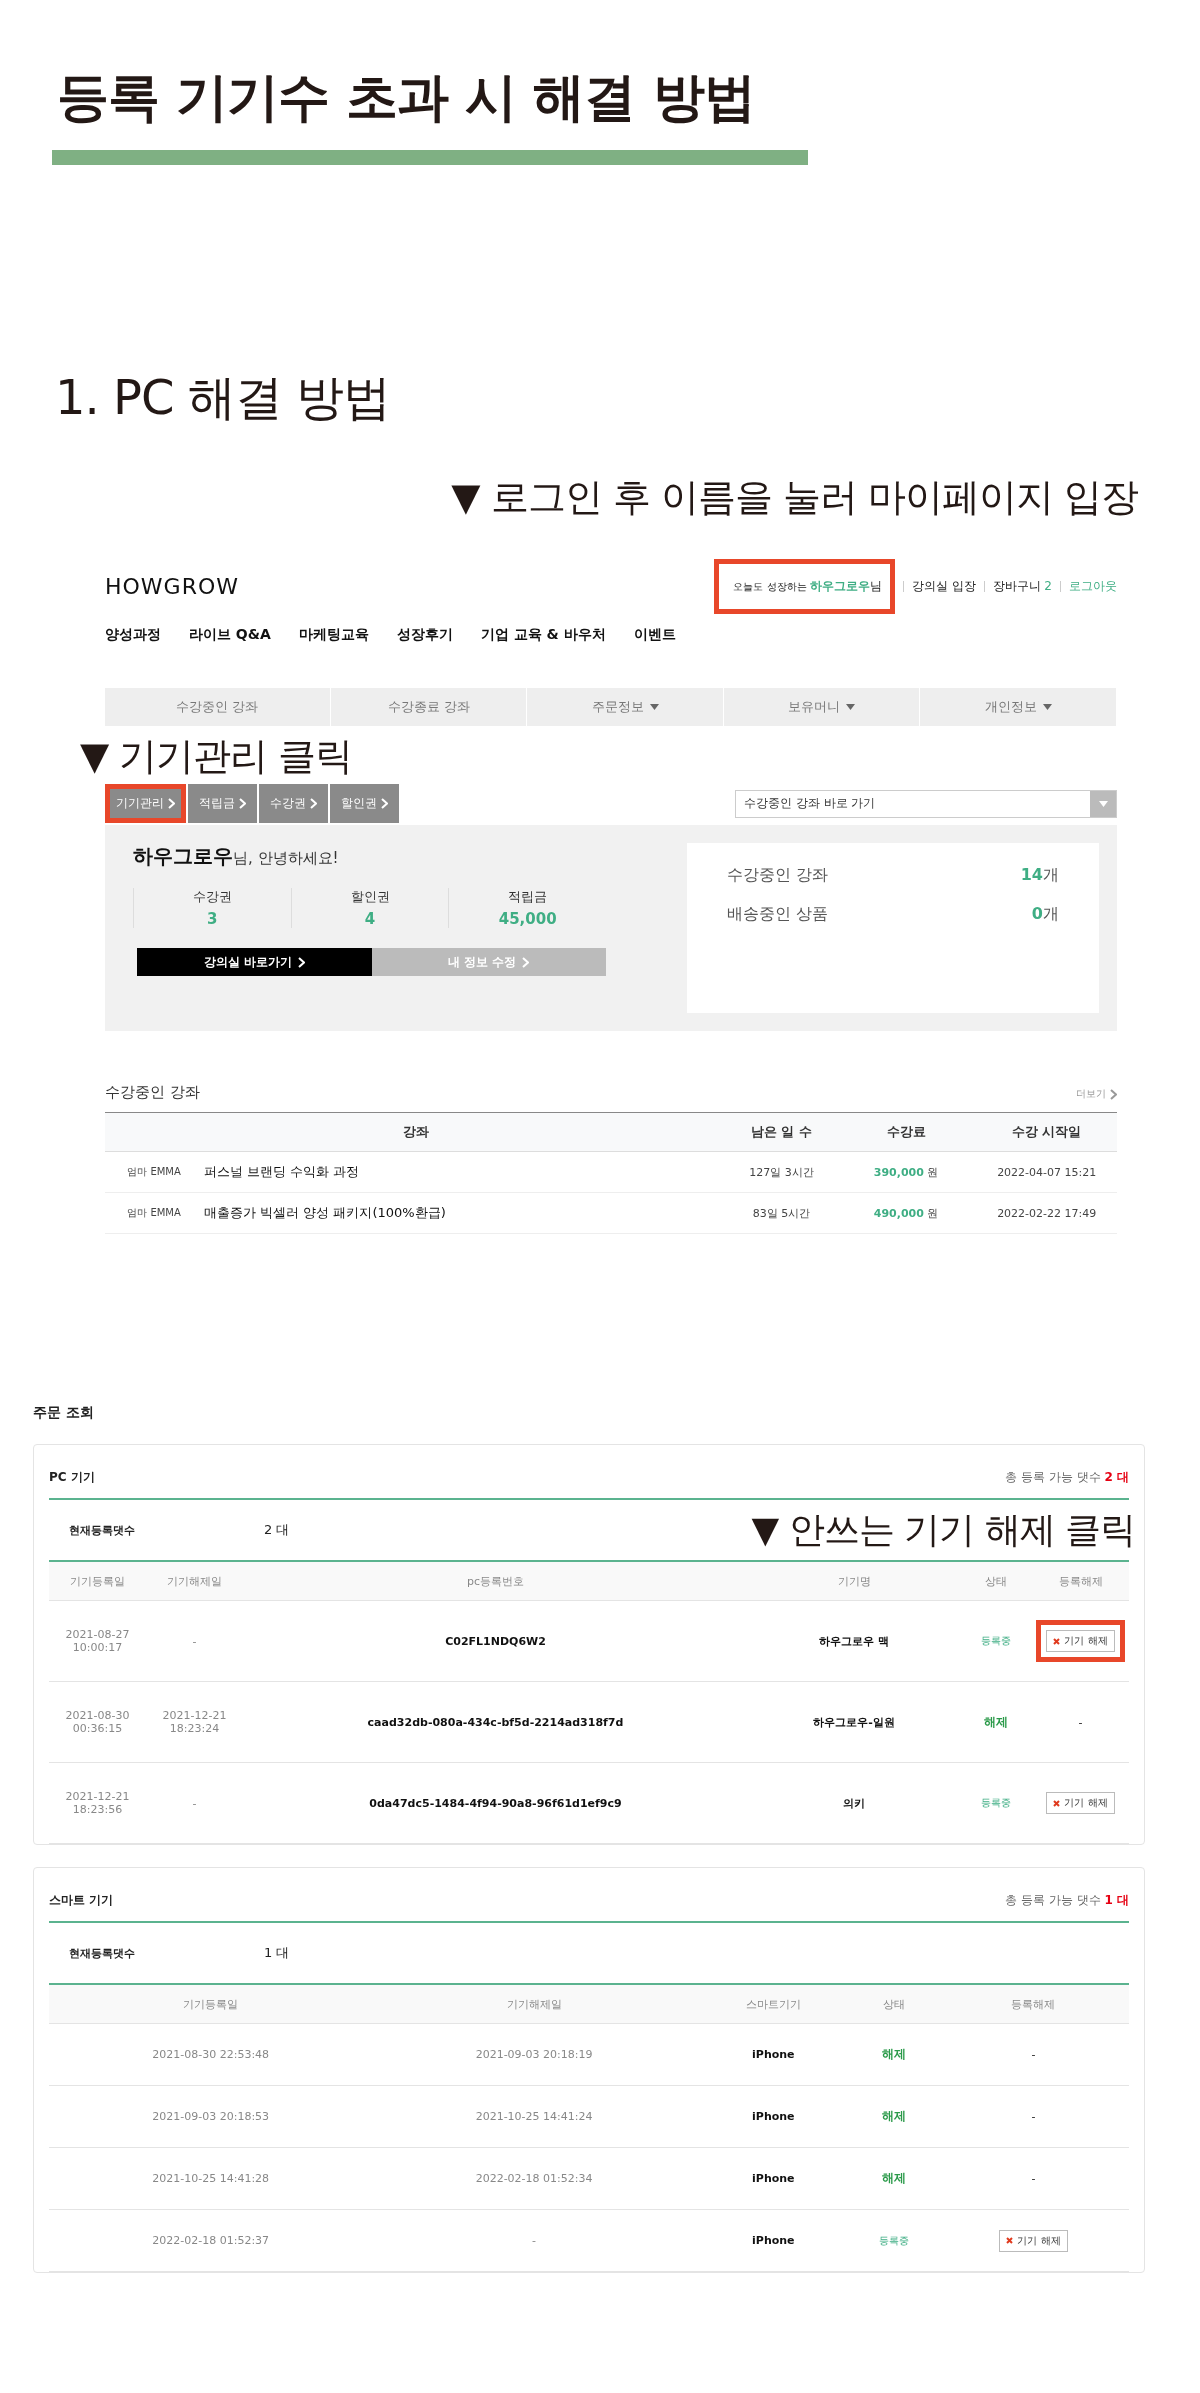 Image resolution: width=1200 pixels, height=2393 pixels. I want to click on jump-select: 수강중인 강좌 바로 가기, so click(926, 803).